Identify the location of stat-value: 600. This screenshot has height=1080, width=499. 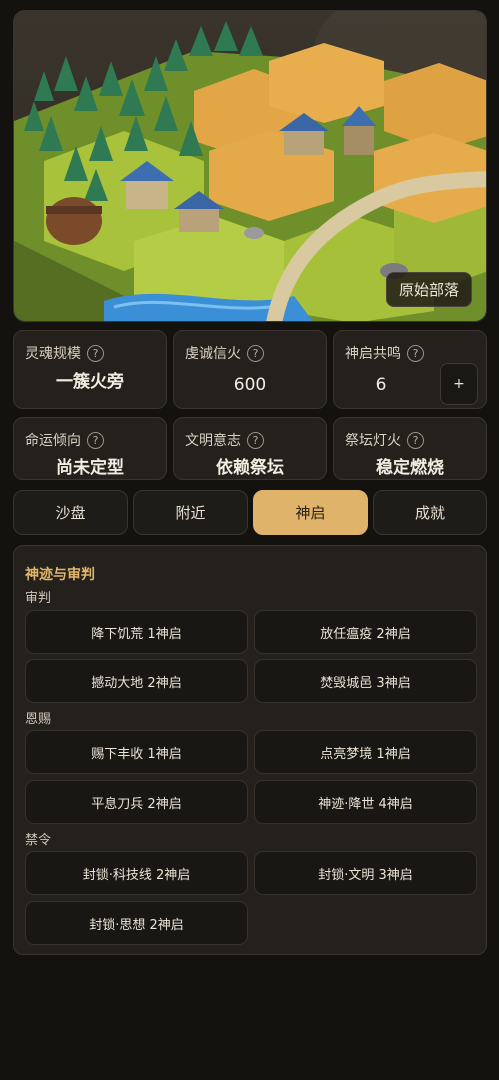
(250, 385).